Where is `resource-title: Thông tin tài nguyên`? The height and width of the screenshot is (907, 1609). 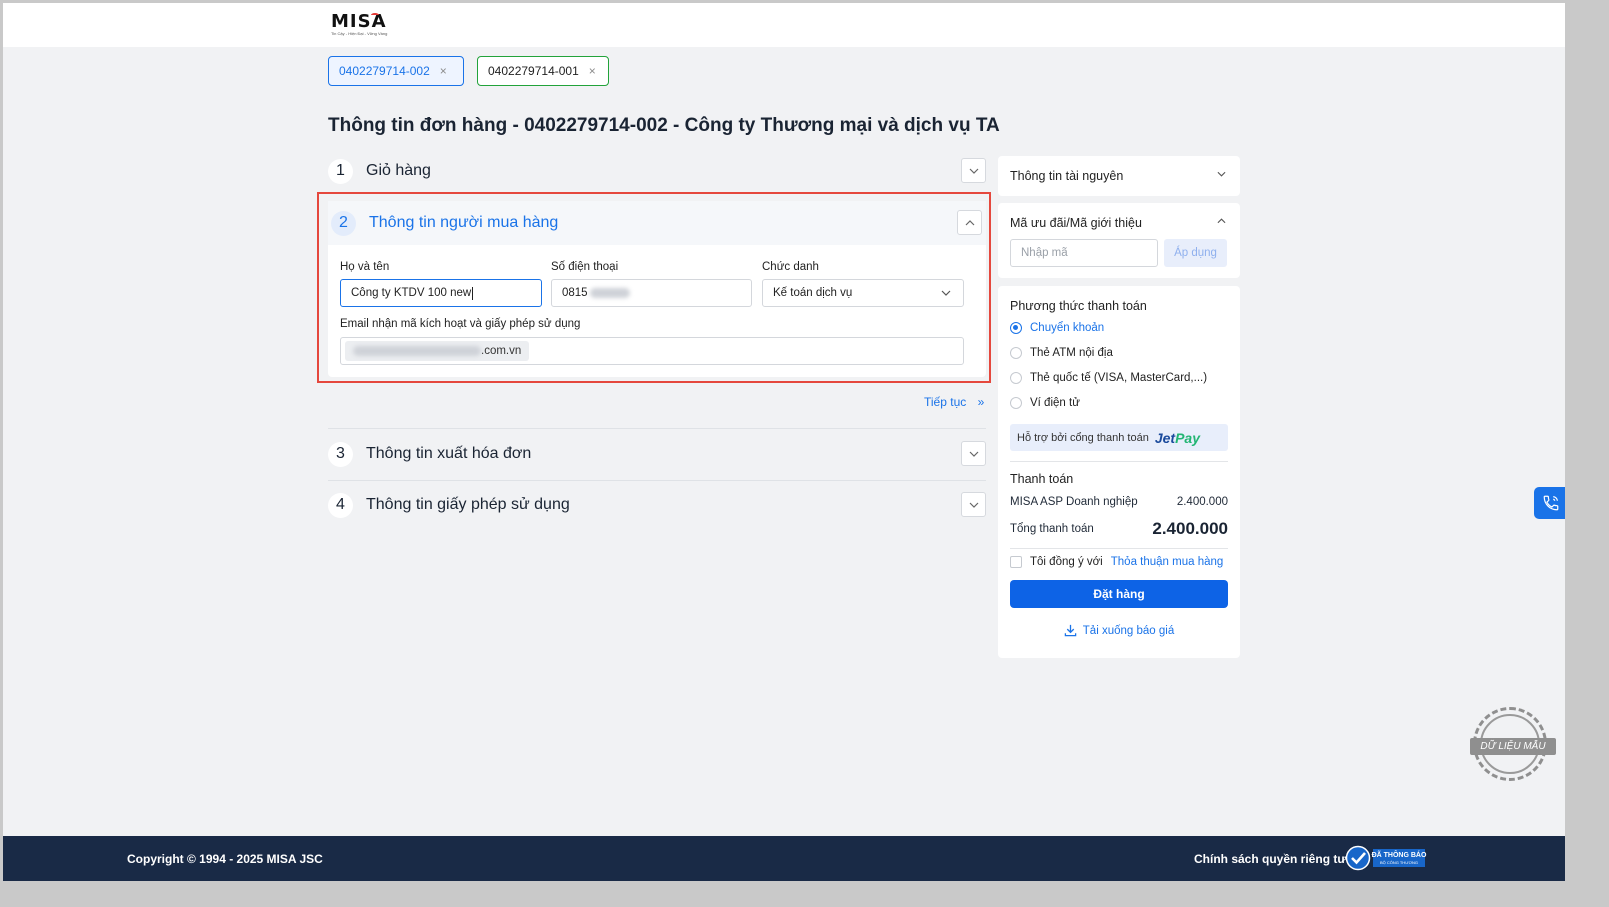
resource-title: Thông tin tài nguyên is located at coordinates (1067, 176).